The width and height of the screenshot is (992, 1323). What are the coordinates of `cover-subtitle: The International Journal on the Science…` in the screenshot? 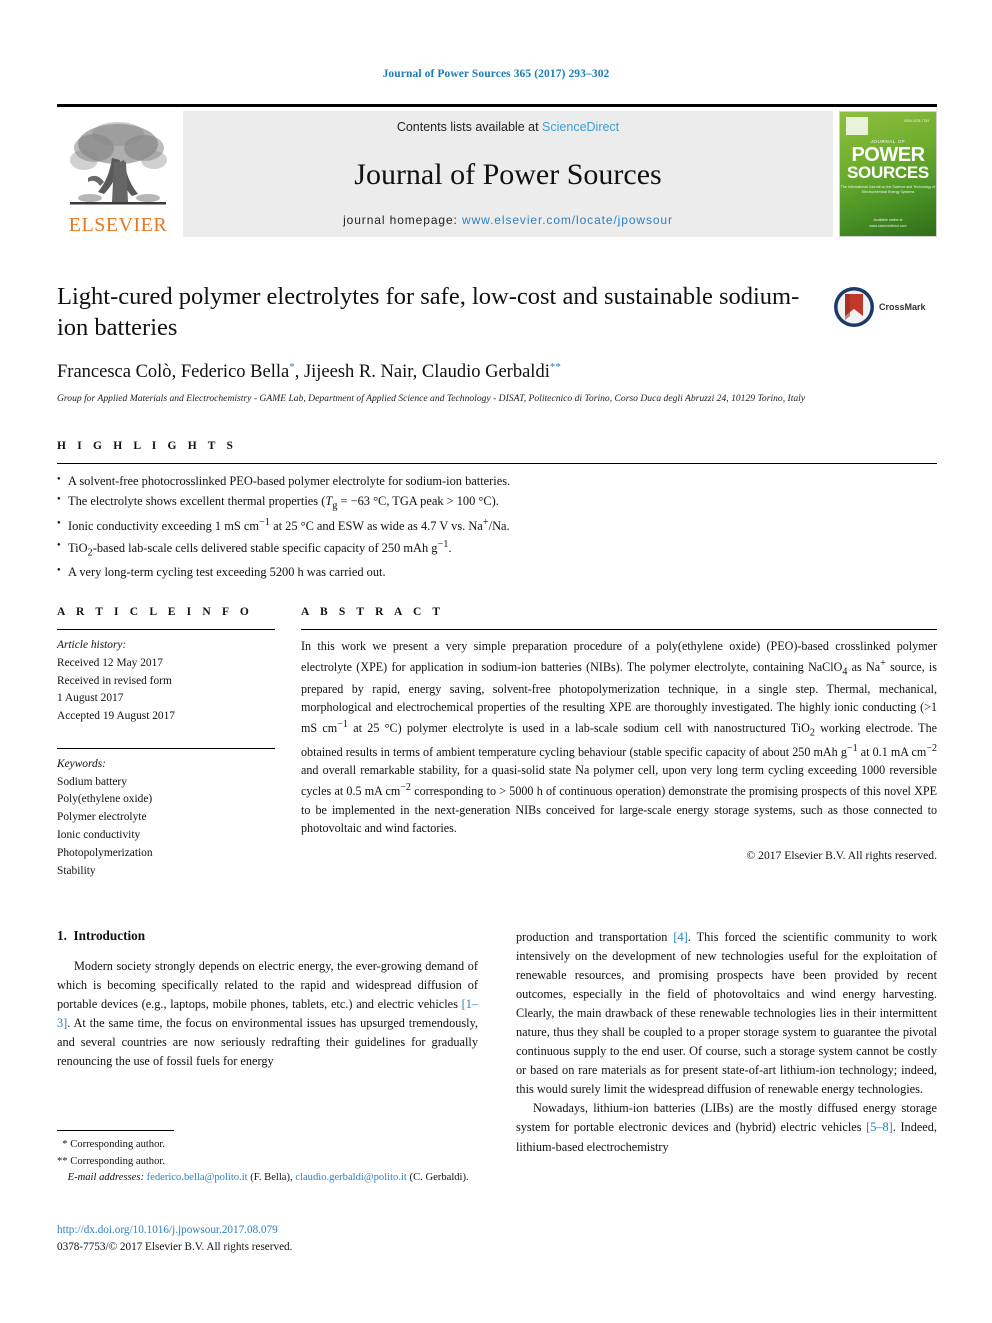 It's located at (888, 190).